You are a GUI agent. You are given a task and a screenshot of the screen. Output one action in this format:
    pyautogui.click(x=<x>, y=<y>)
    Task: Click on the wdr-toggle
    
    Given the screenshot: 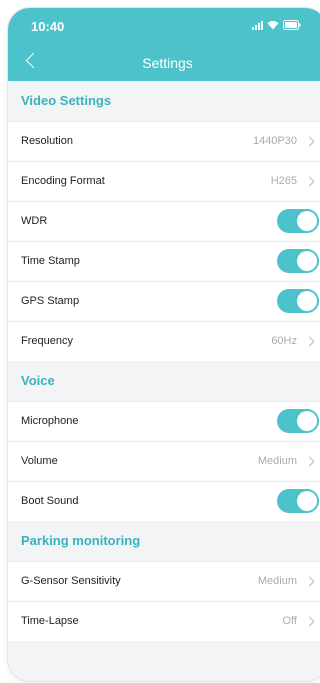 What is the action you would take?
    pyautogui.click(x=298, y=221)
    